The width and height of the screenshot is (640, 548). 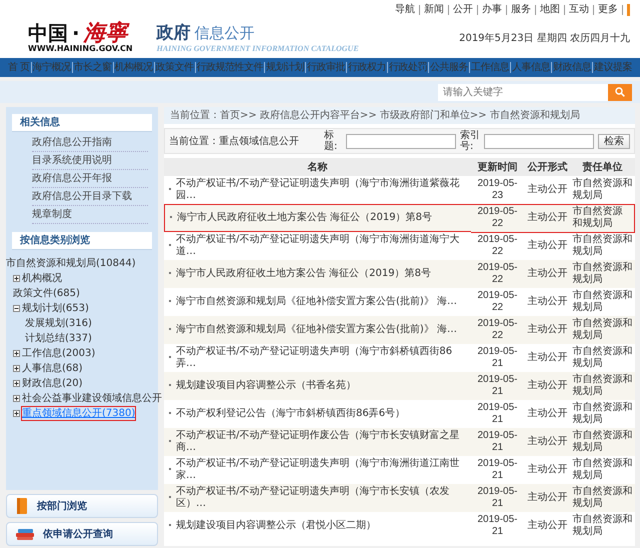 I want to click on sidebar-button: 依申请公开查询, so click(x=82, y=534).